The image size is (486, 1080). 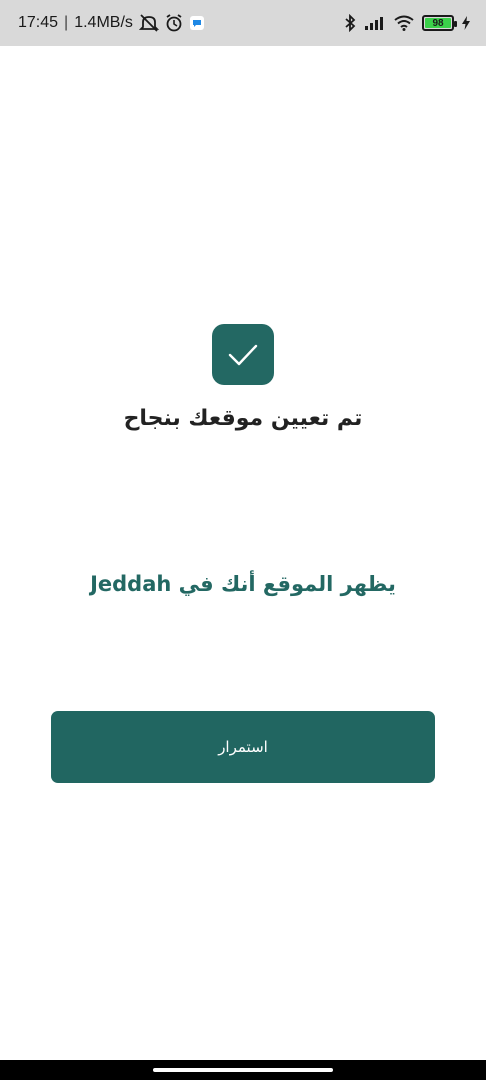 I want to click on status-bar: 17:45 | 1.4MB/s 98, so click(x=243, y=23).